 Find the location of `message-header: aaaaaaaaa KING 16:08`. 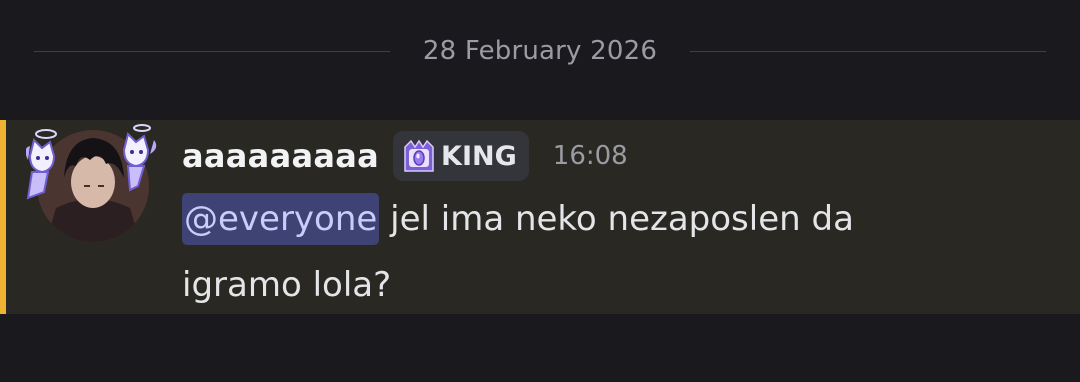

message-header: aaaaaaaaa KING 16:08 is located at coordinates (405, 156).